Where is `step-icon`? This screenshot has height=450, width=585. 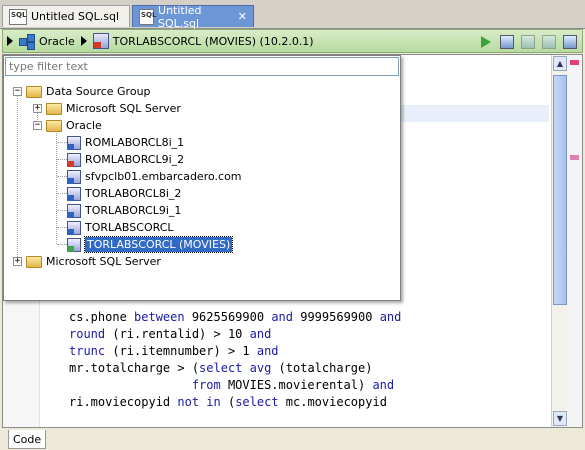
step-icon is located at coordinates (506, 41).